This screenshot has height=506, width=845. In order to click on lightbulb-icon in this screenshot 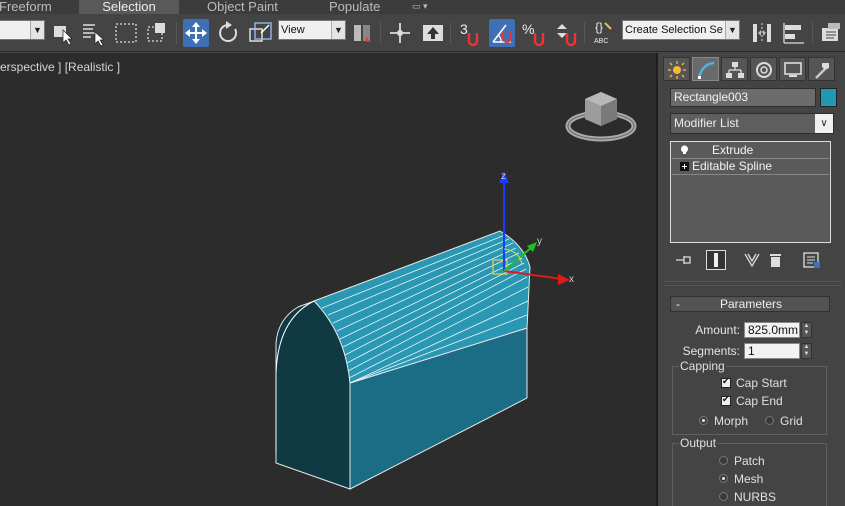, I will do `click(684, 149)`.